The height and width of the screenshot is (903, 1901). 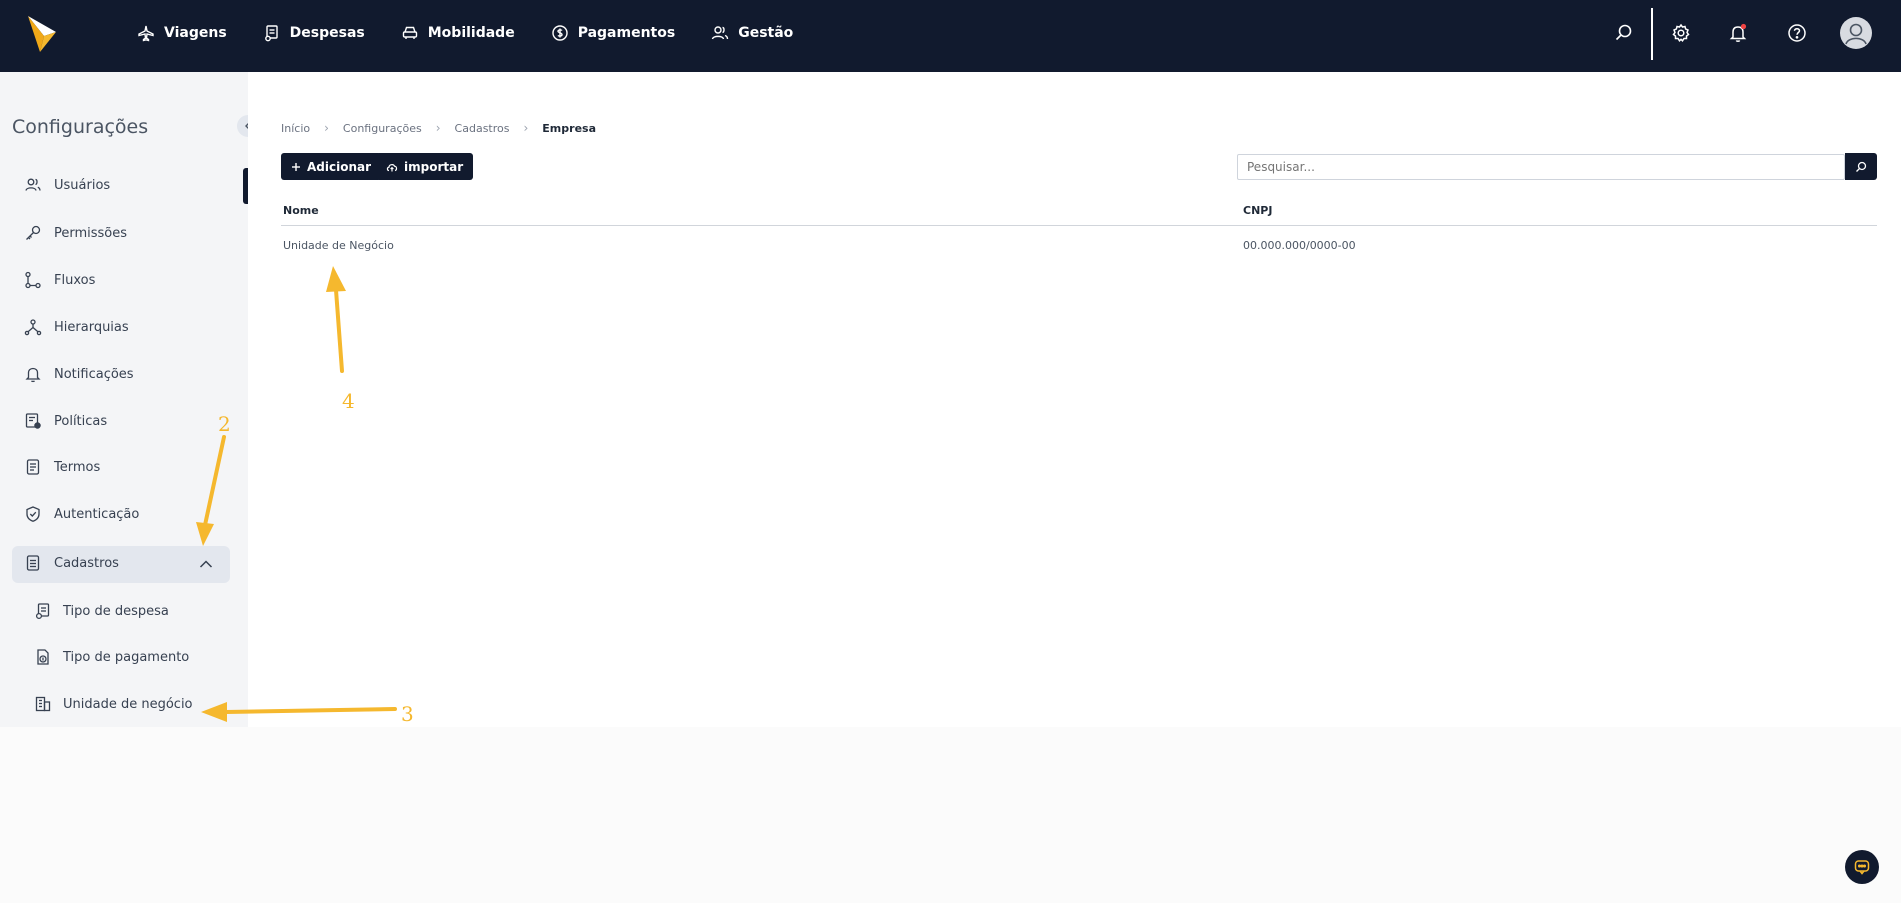 What do you see at coordinates (425, 166) in the screenshot?
I see `import-button: importar` at bounding box center [425, 166].